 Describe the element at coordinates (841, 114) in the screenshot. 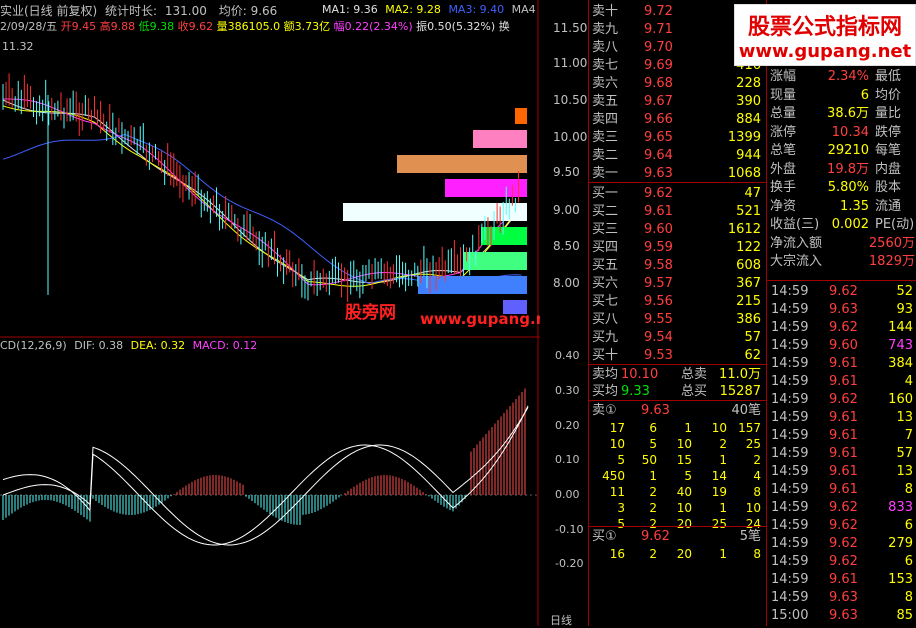

I see `stat-row: 总量 38.6万 量比` at that location.